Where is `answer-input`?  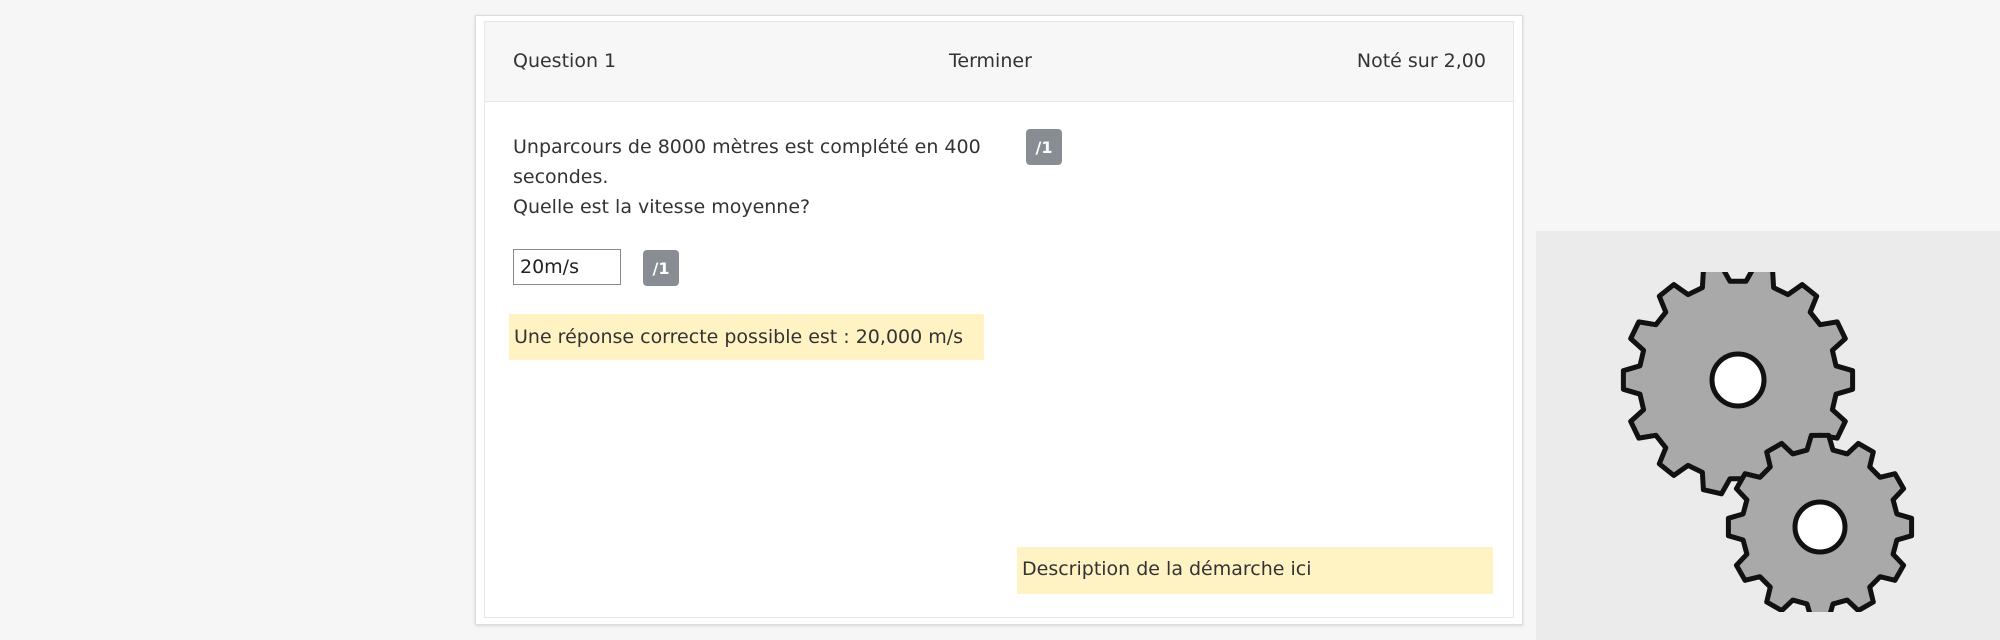 answer-input is located at coordinates (567, 267).